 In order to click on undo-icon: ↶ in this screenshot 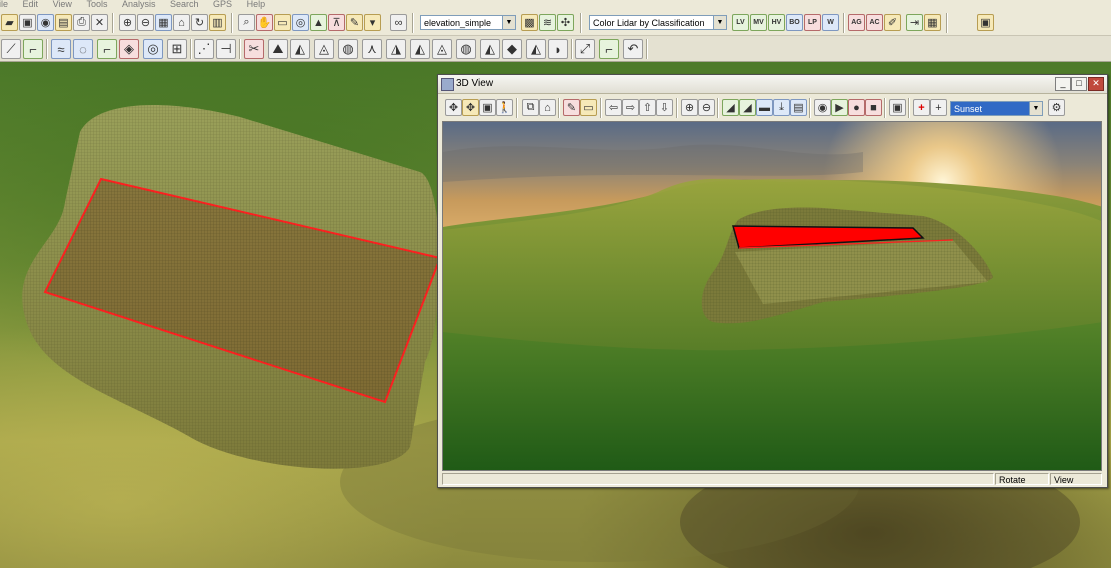, I will do `click(633, 49)`.